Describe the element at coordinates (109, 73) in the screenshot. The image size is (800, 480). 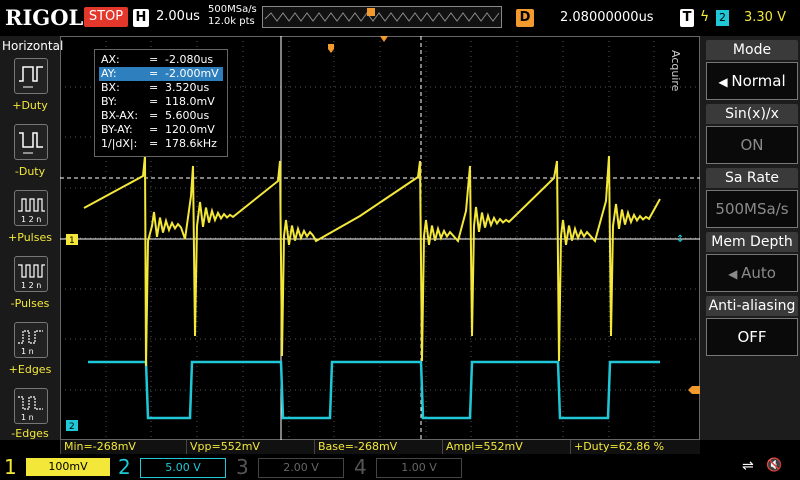
I see `cursor-key: AY:` at that location.